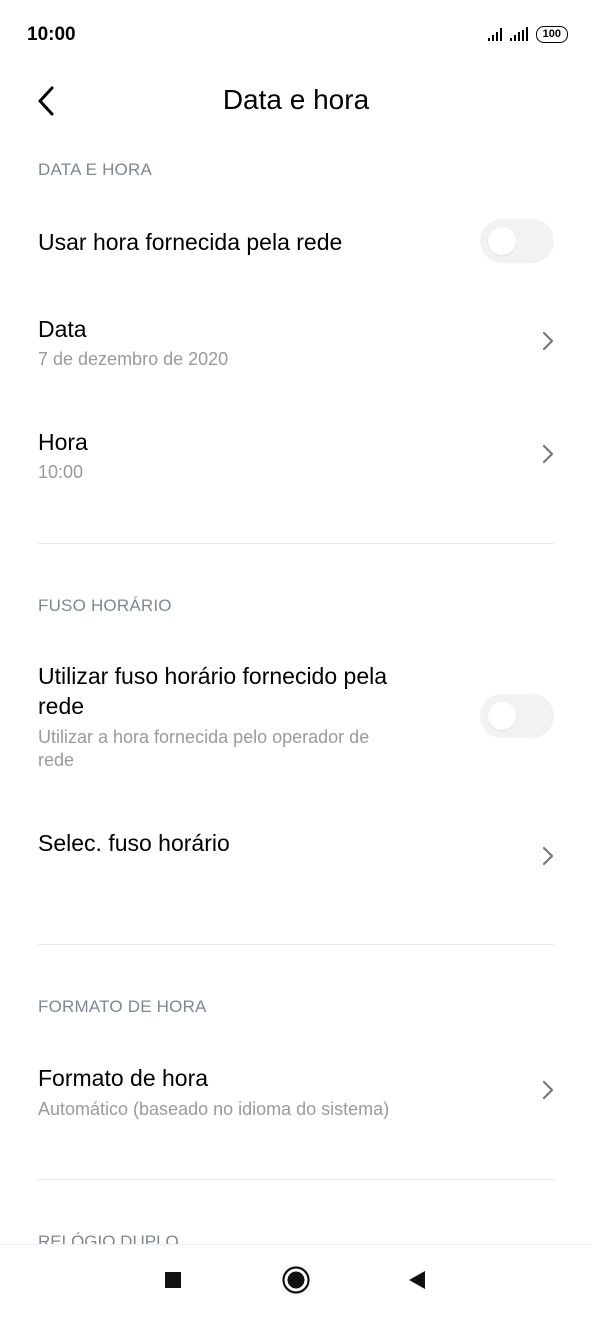 This screenshot has height=1317, width=592. Describe the element at coordinates (61, 472) in the screenshot. I see `time-value: 10:00` at that location.